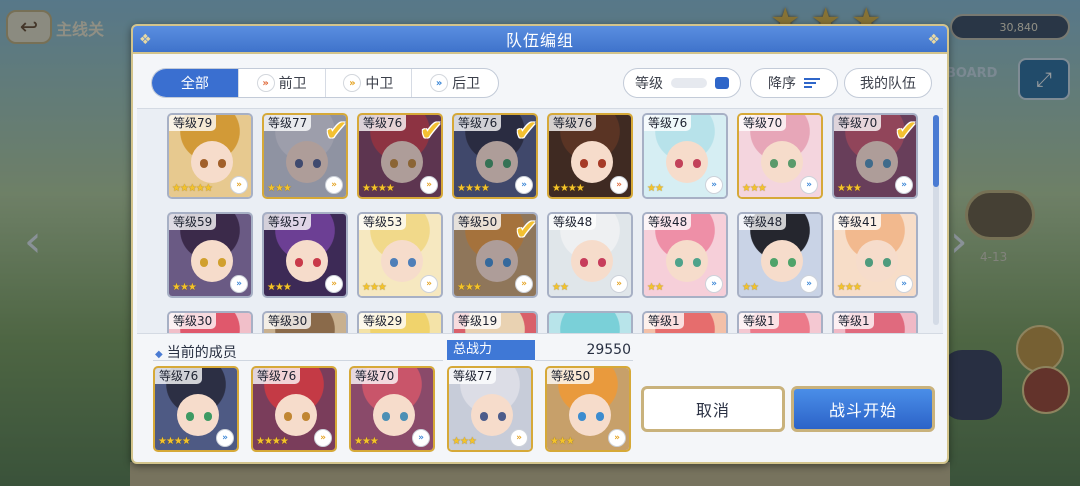  I want to click on roster-card: 等级70 ★★★ », so click(780, 156).